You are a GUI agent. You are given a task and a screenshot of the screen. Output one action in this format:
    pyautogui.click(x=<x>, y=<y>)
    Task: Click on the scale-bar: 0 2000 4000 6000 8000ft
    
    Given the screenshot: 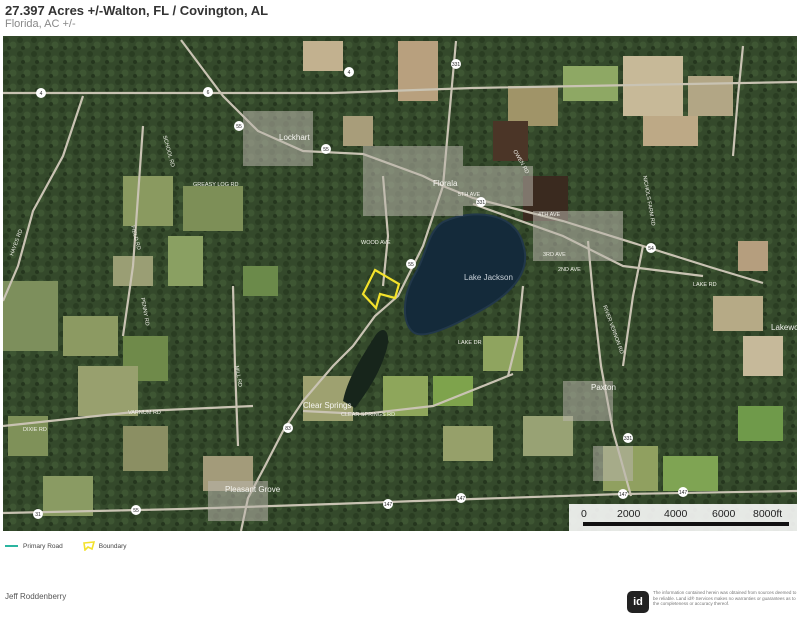 What is the action you would take?
    pyautogui.click(x=683, y=517)
    